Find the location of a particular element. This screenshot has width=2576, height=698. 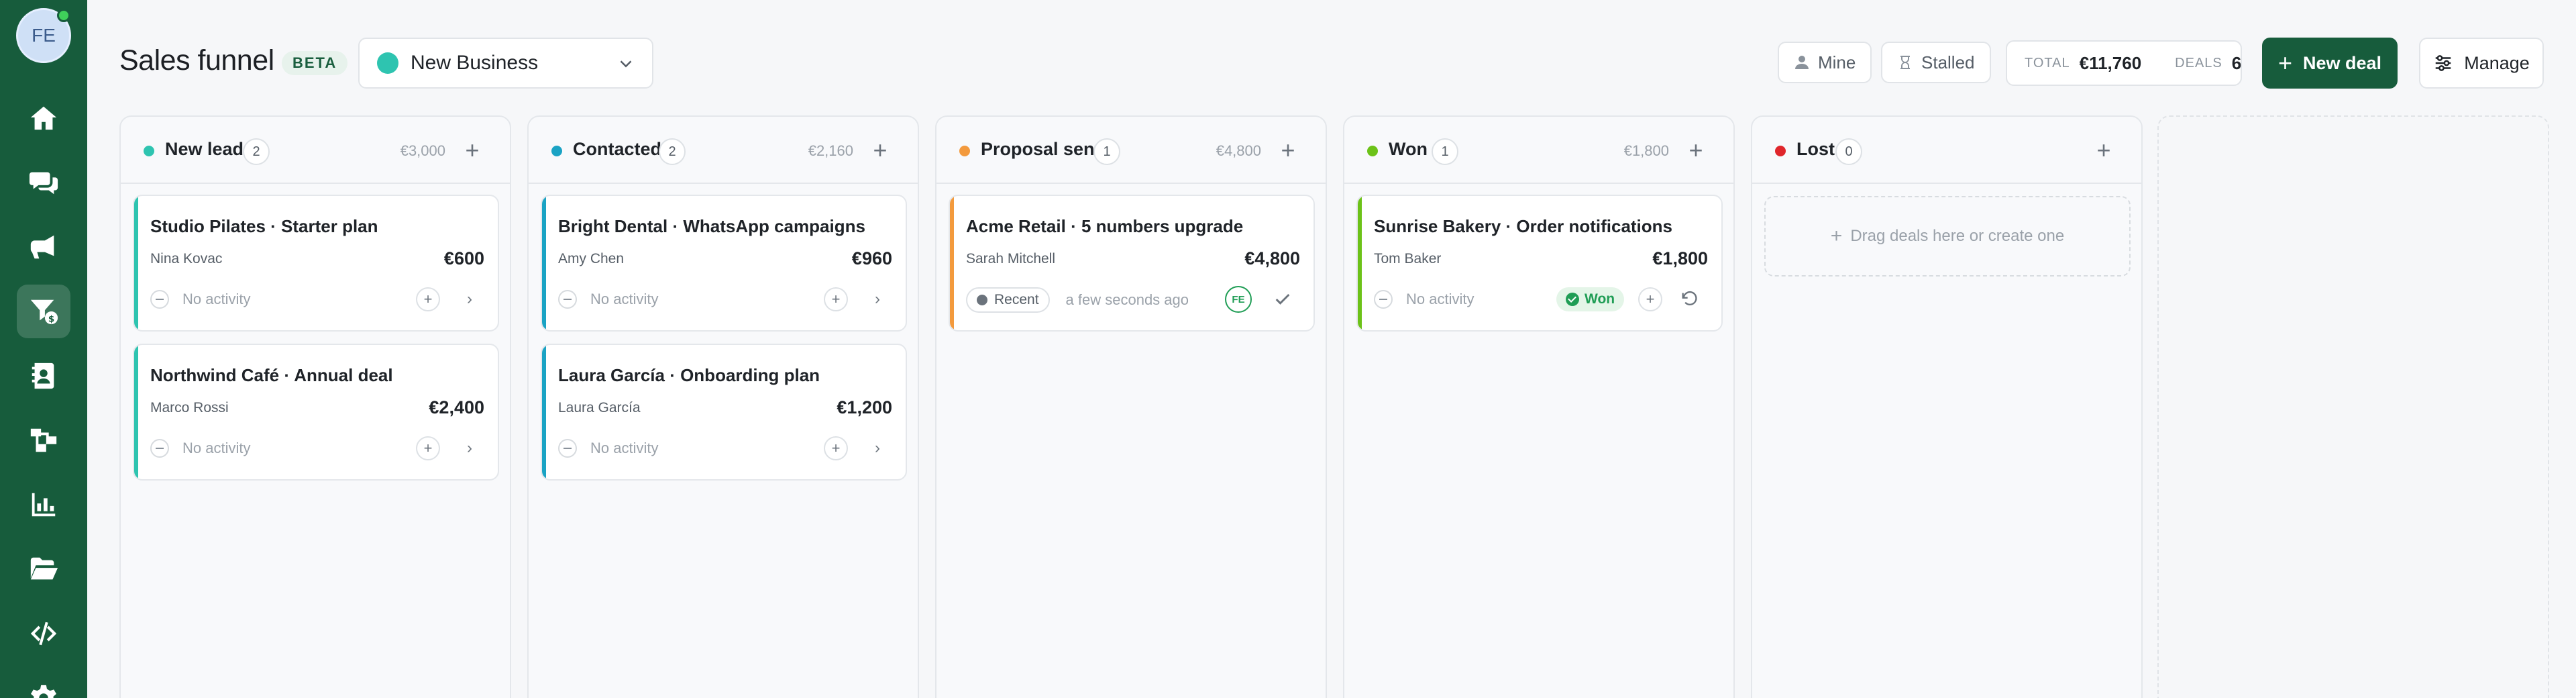

nav-developer is located at coordinates (43, 633).